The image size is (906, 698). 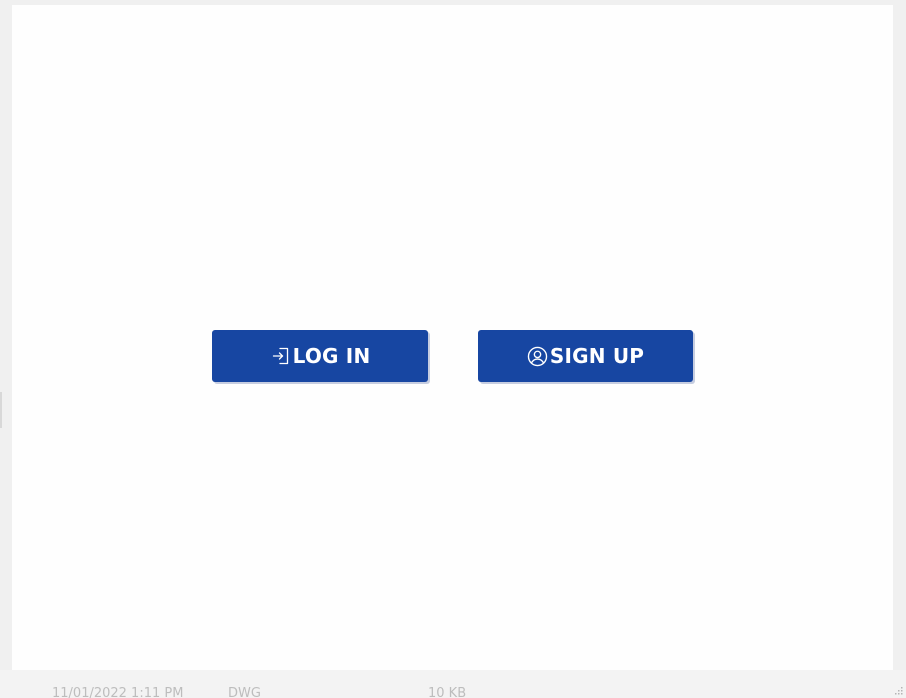 What do you see at coordinates (244, 692) in the screenshot?
I see `background-file-type: DWG` at bounding box center [244, 692].